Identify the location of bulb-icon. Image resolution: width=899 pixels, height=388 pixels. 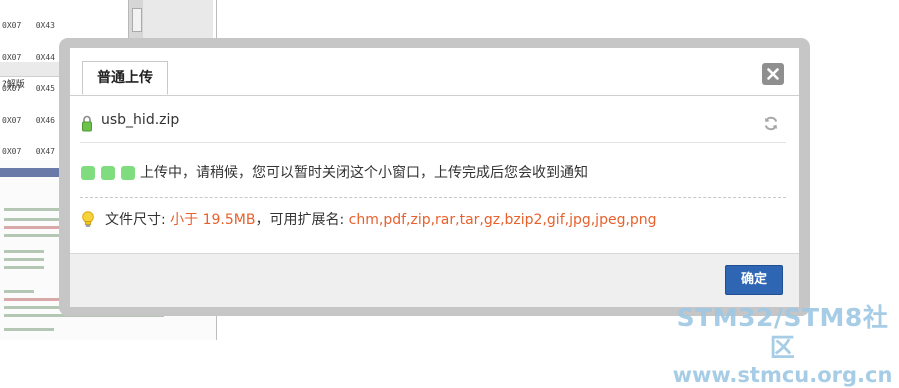
(88, 219).